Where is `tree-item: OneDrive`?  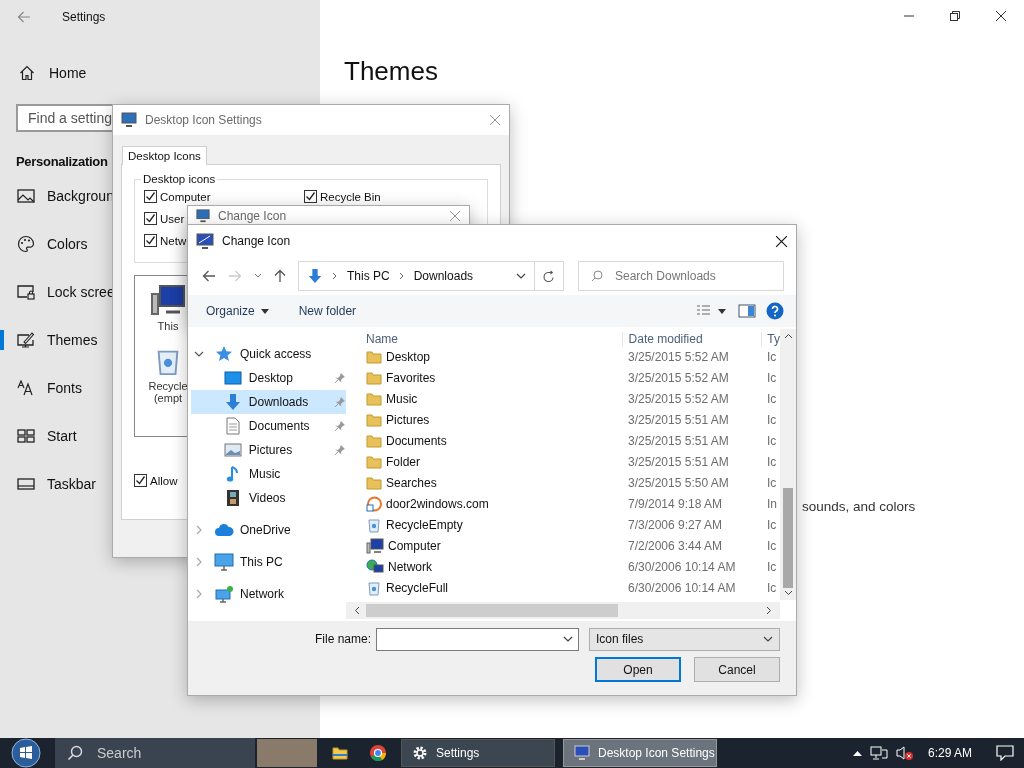
tree-item: OneDrive is located at coordinates (267, 530).